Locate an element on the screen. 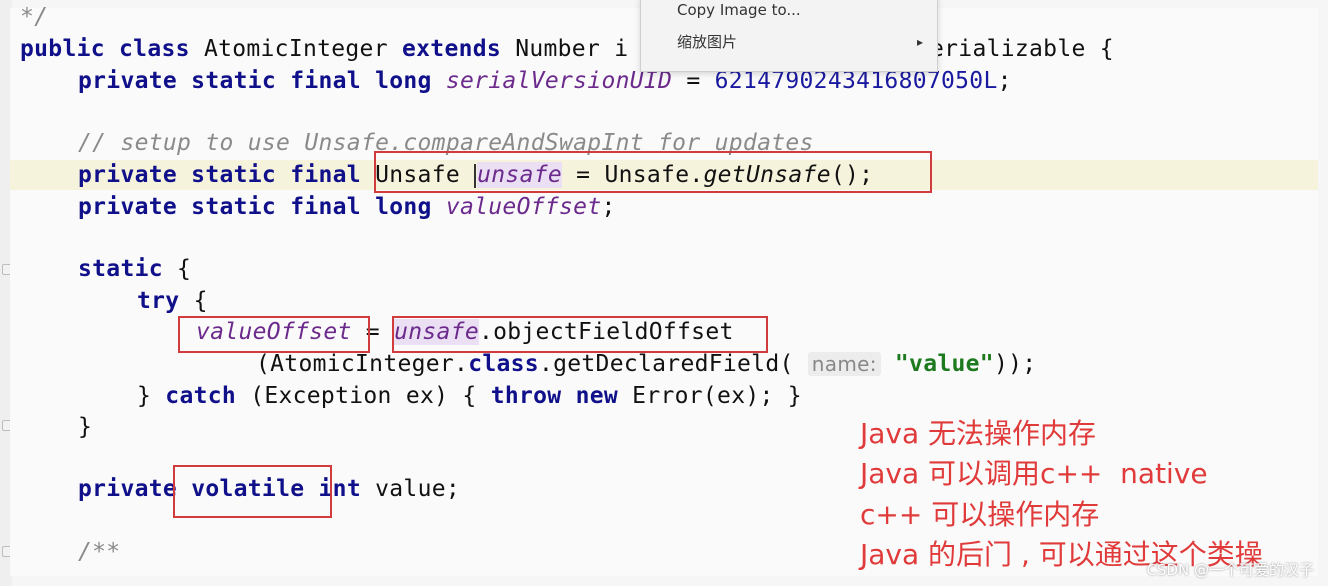 This screenshot has height=586, width=1328. annotation-note: c++ 可以操作内存 is located at coordinates (980, 514).